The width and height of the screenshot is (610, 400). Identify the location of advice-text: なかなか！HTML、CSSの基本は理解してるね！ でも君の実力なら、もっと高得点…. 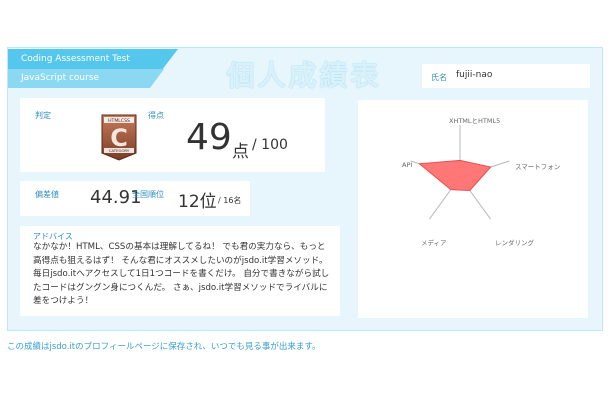
(181, 274).